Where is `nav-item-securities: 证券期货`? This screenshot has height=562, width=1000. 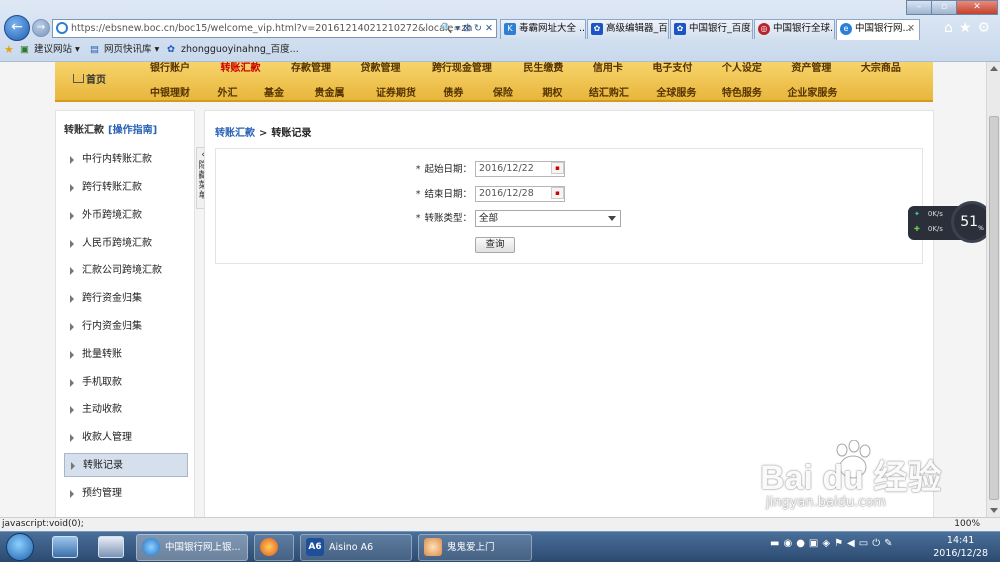
nav-item-securities: 证券期货 is located at coordinates (396, 91).